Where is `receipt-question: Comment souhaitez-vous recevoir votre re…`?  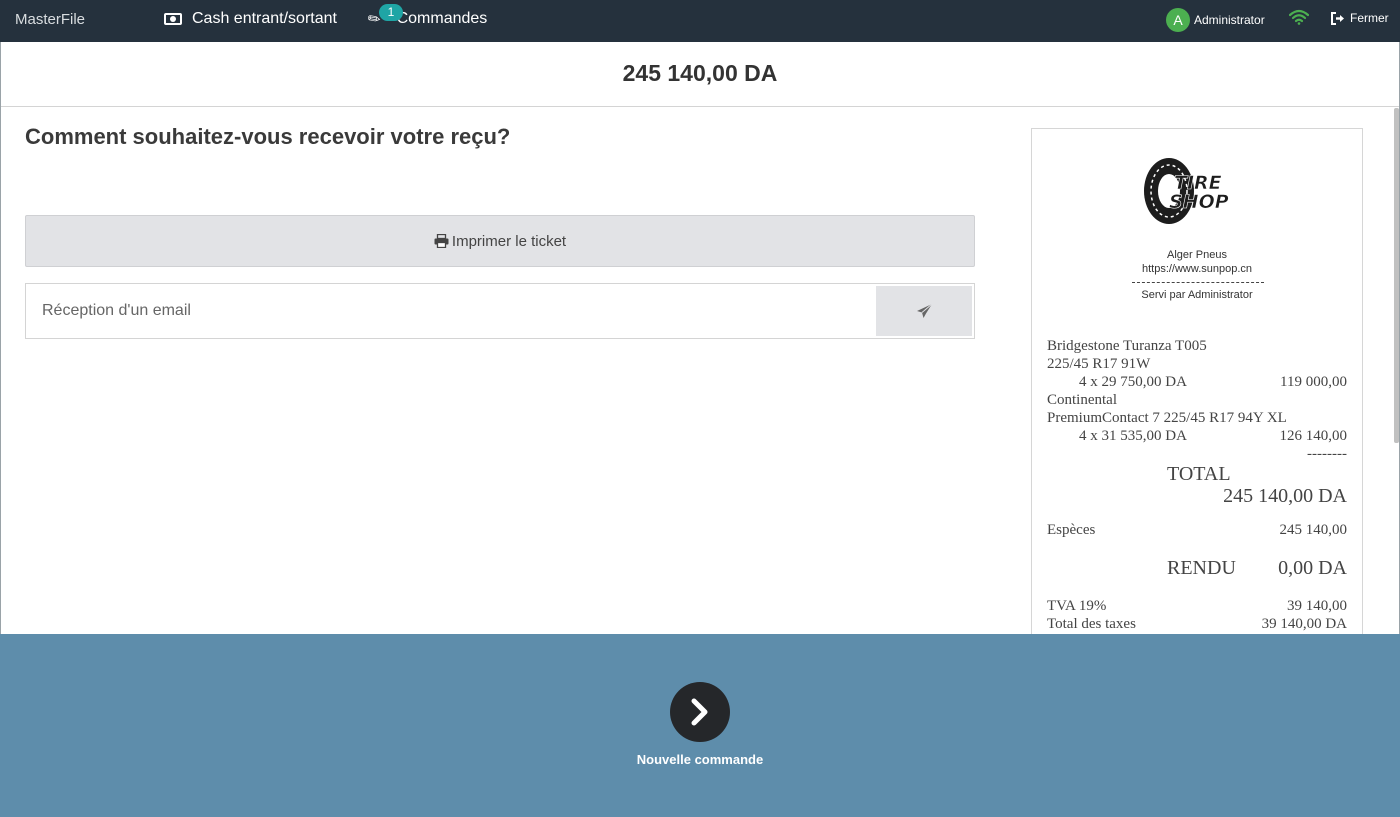 receipt-question: Comment souhaitez-vous recevoir votre re… is located at coordinates (268, 136).